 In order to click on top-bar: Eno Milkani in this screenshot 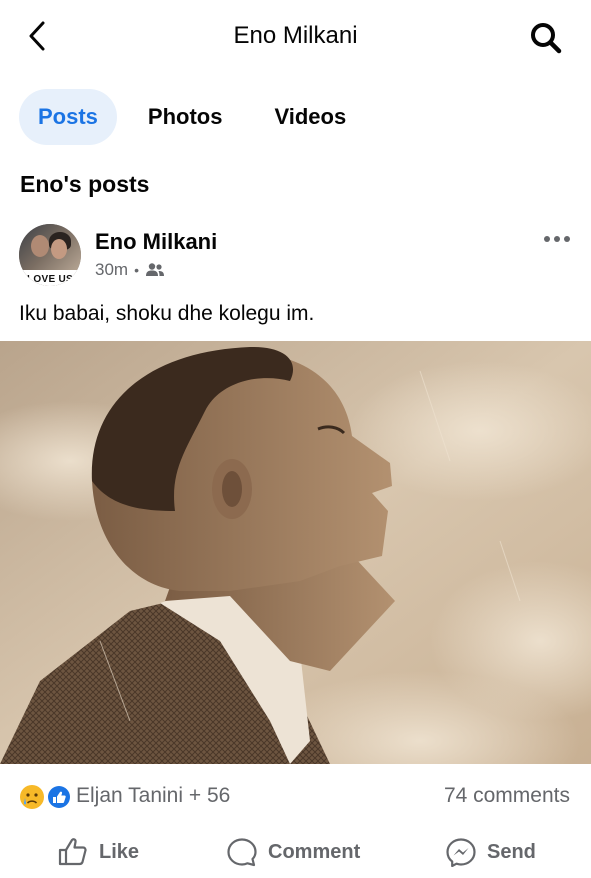, I will do `click(295, 36)`.